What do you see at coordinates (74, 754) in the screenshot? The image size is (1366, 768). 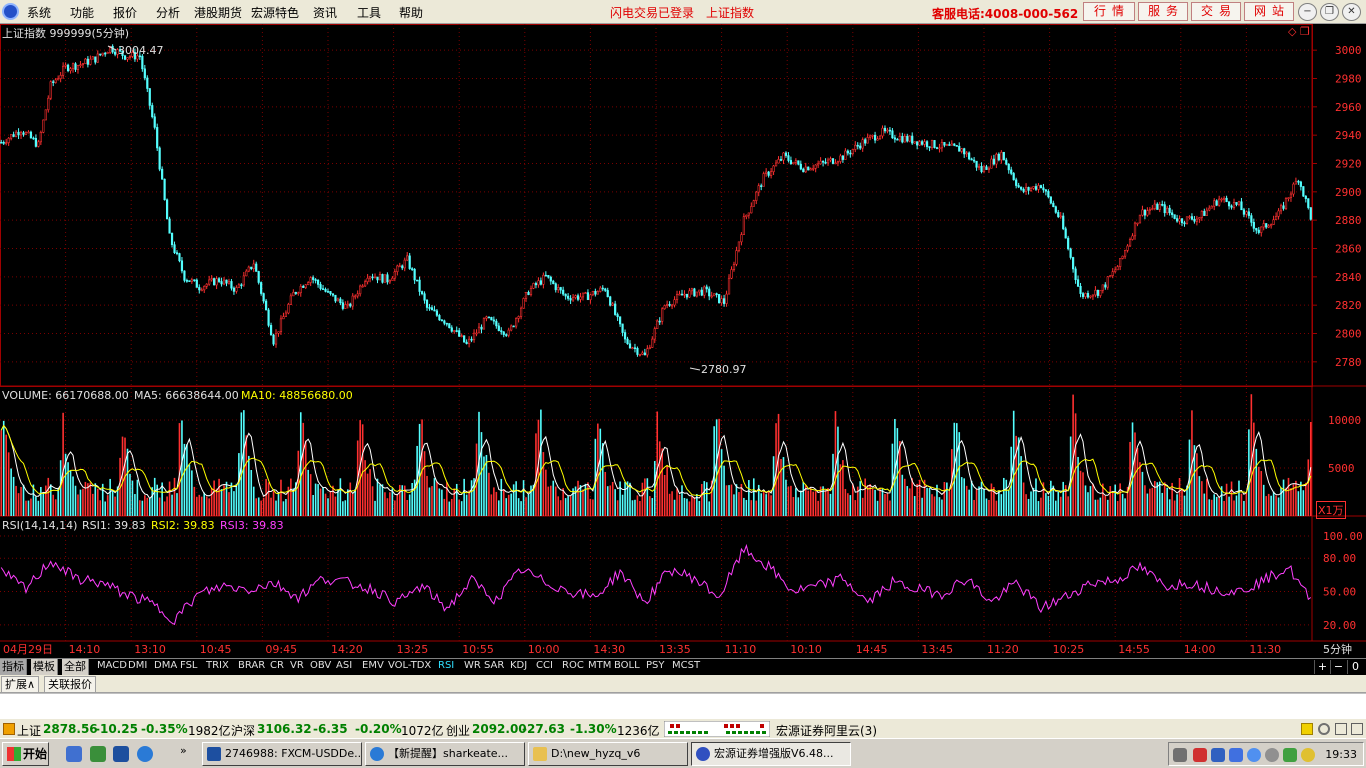 I see `ql-desktop-icon` at bounding box center [74, 754].